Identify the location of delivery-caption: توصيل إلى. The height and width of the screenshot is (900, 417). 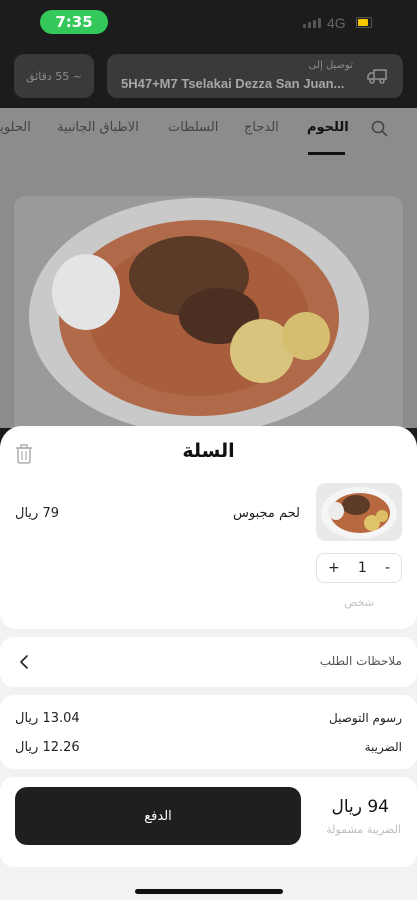
(330, 65).